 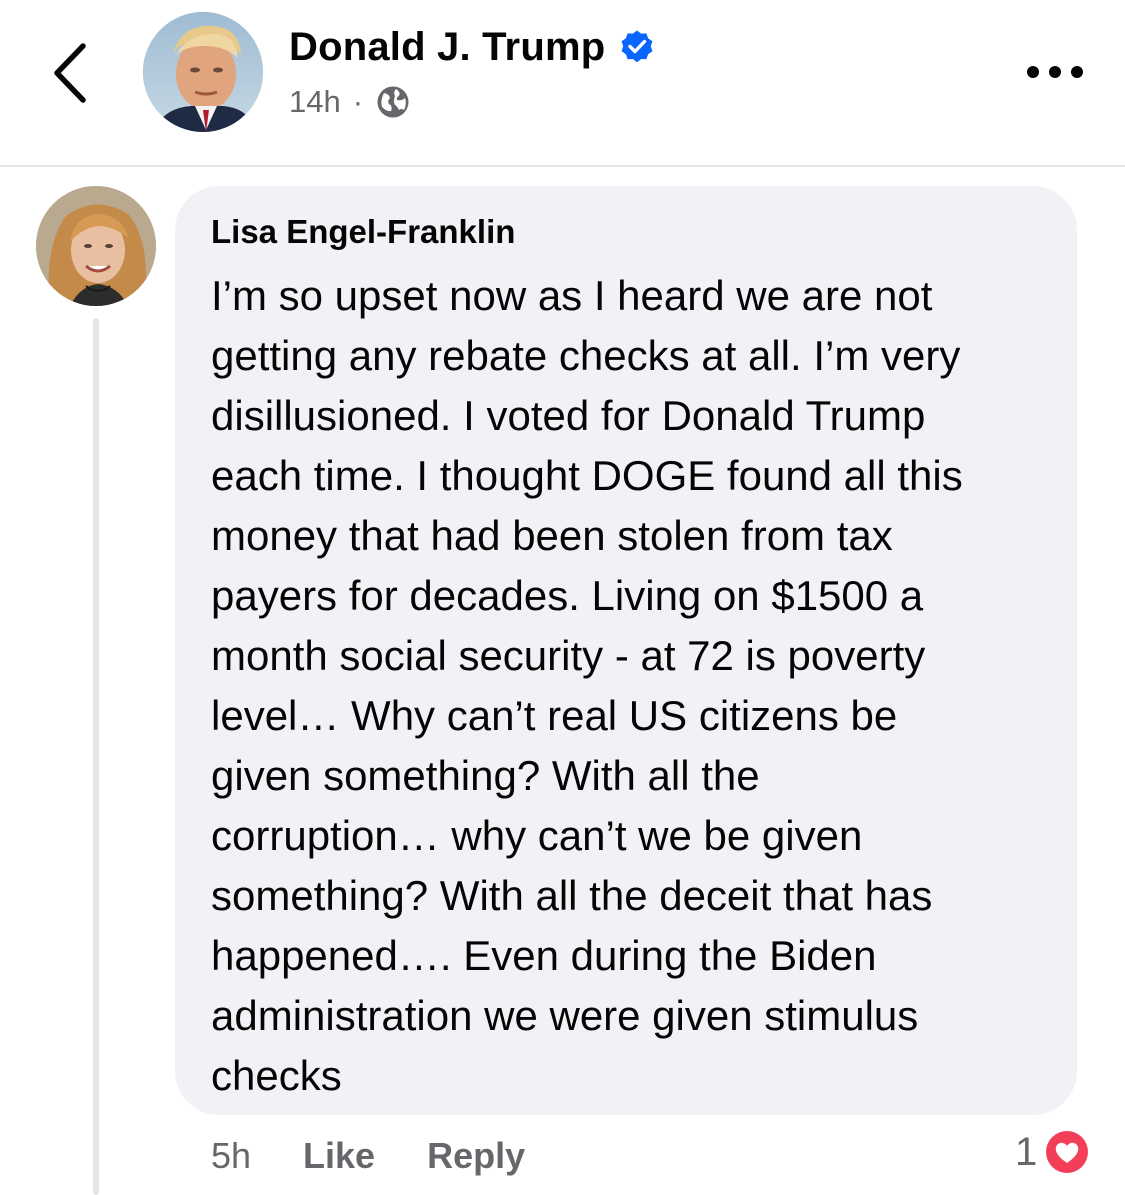 I want to click on author-avatar-image, so click(x=203, y=72).